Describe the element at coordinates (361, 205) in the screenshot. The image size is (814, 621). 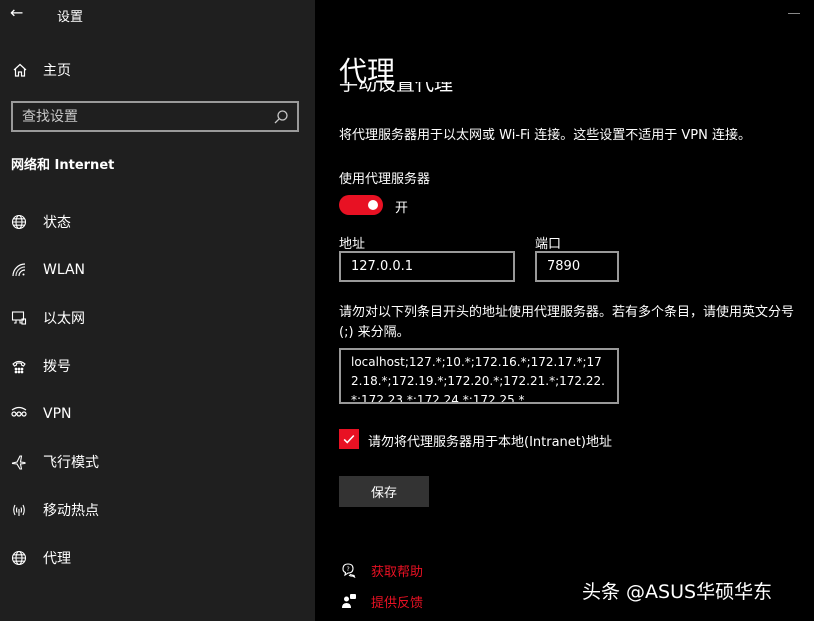
I see `use-proxy-toggle` at that location.